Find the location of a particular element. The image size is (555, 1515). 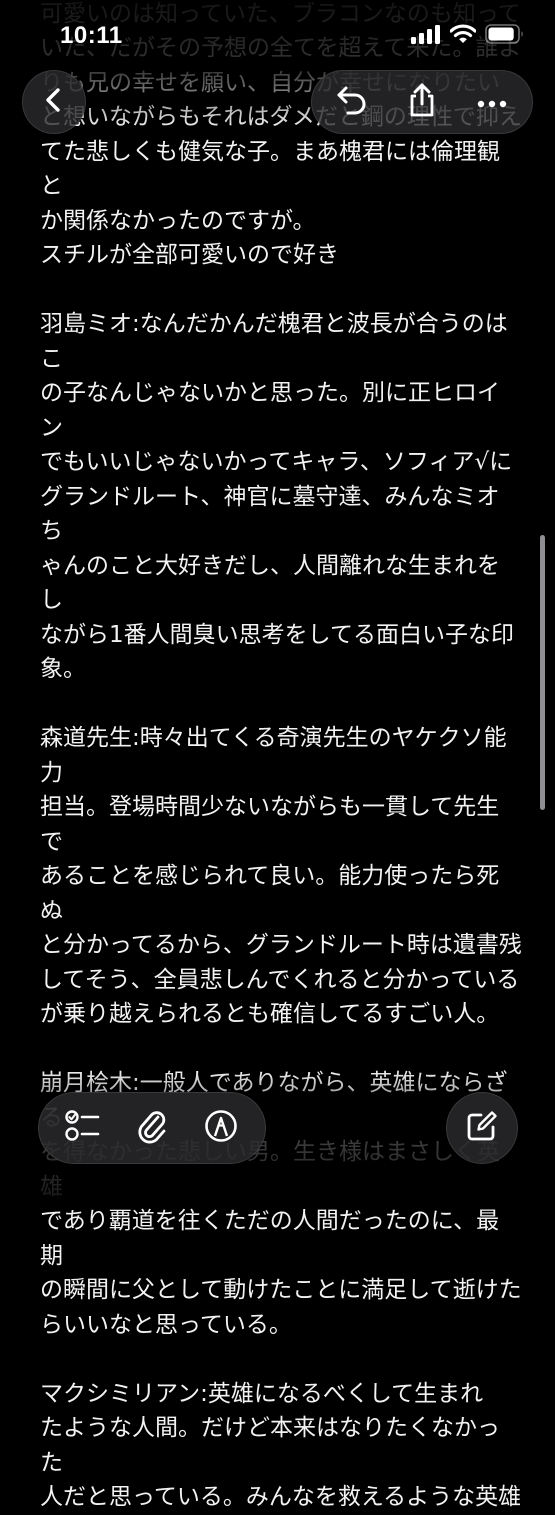

cellular-signal-icon is located at coordinates (426, 36).